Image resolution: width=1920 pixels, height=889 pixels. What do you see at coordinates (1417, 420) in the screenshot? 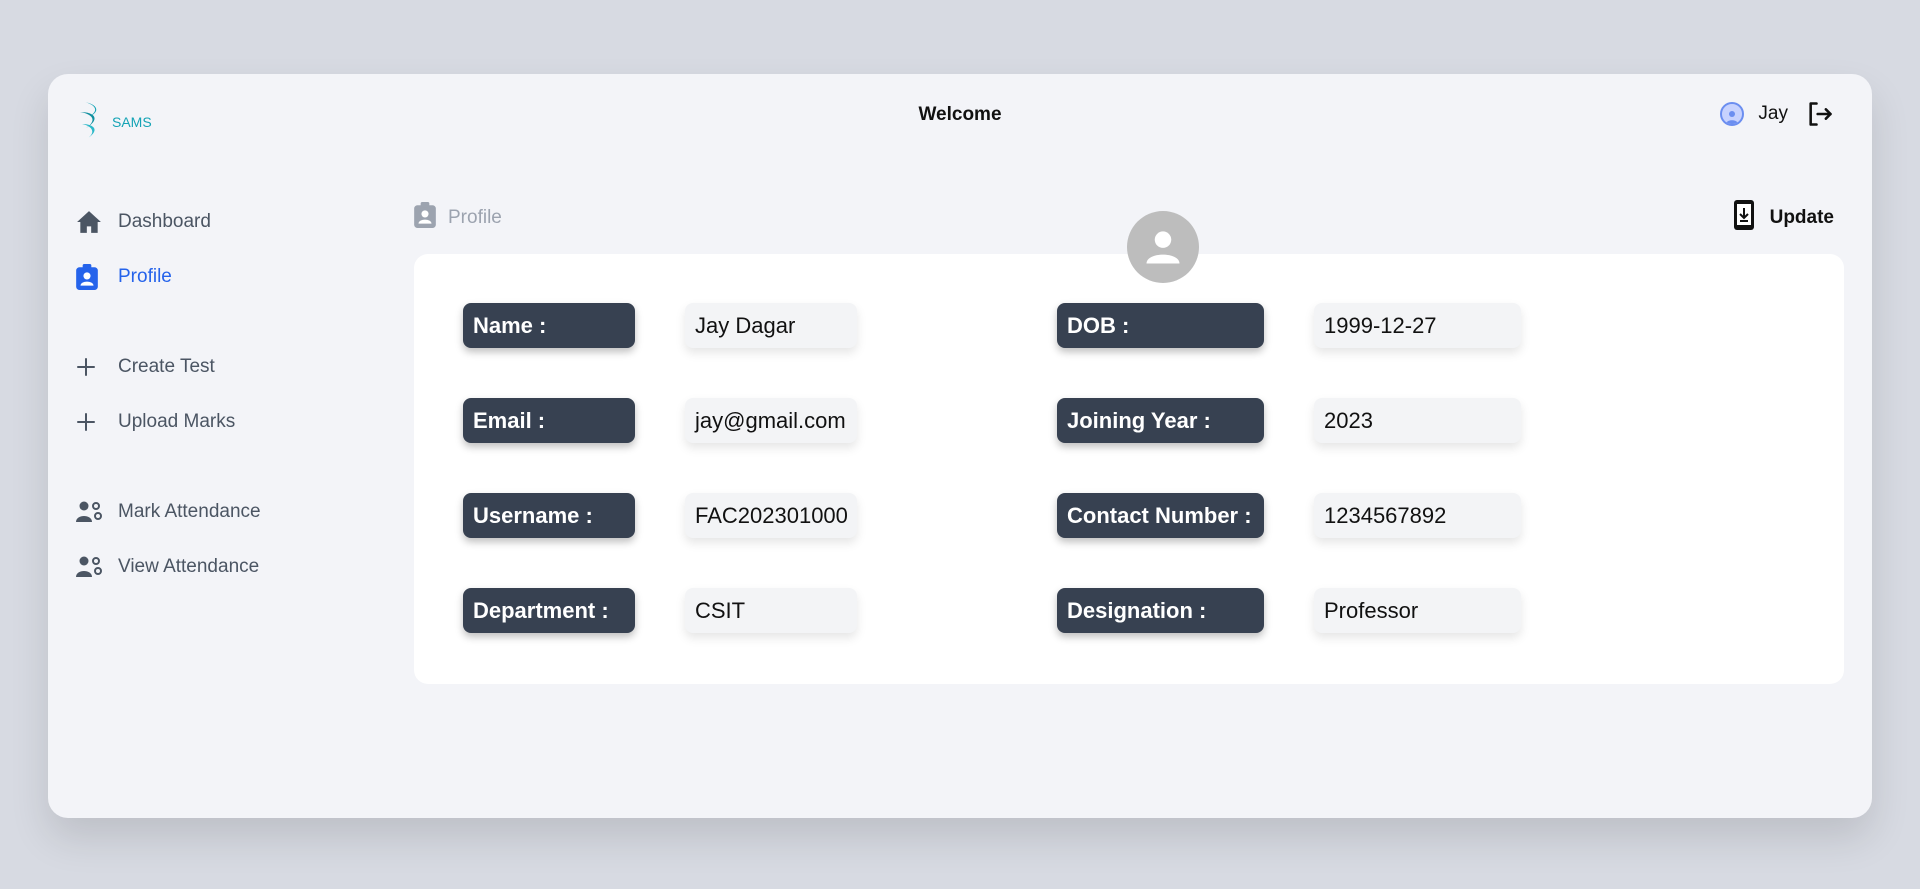
I see `joining-year-value: 2023` at bounding box center [1417, 420].